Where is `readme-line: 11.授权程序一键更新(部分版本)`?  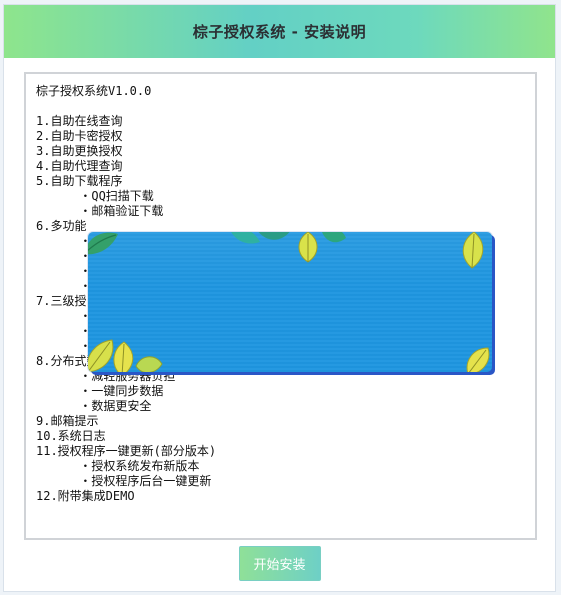
readme-line: 11.授权程序一键更新(部分版本) is located at coordinates (126, 451).